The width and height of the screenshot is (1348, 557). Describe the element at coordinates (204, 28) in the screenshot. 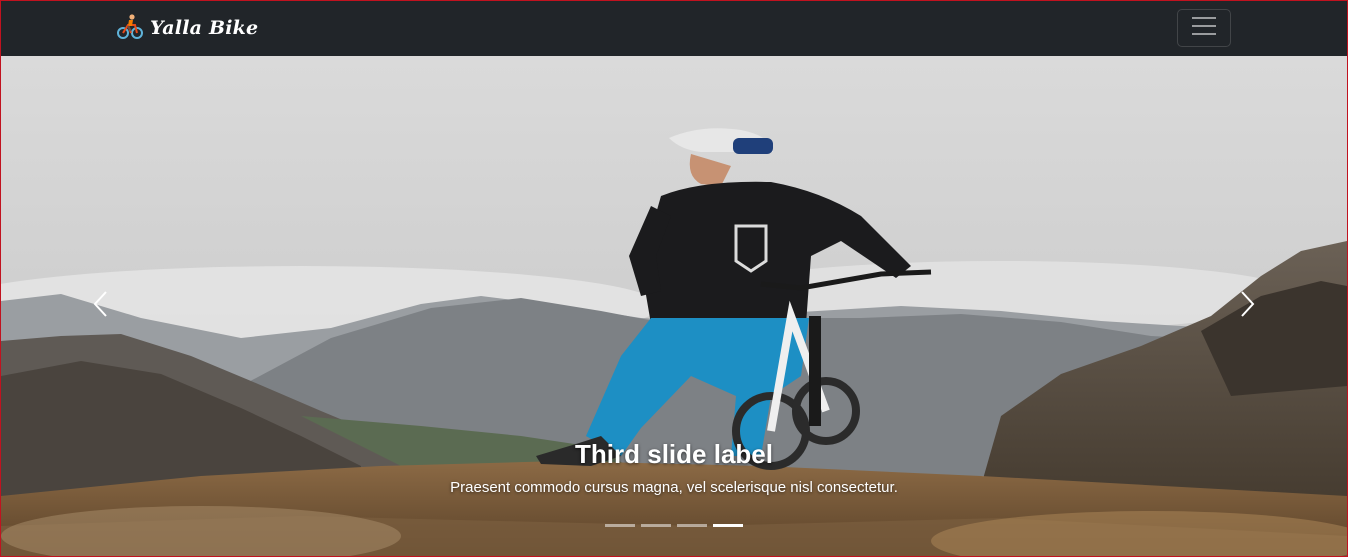

I see `brand-name: Yalla Bike` at that location.